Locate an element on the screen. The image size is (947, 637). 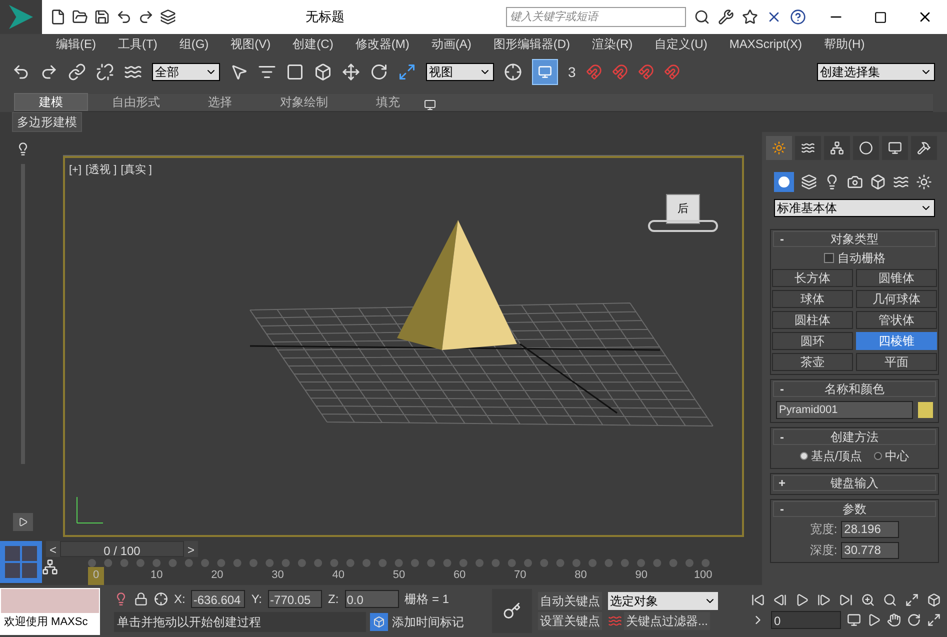
pan-icon is located at coordinates (894, 620).